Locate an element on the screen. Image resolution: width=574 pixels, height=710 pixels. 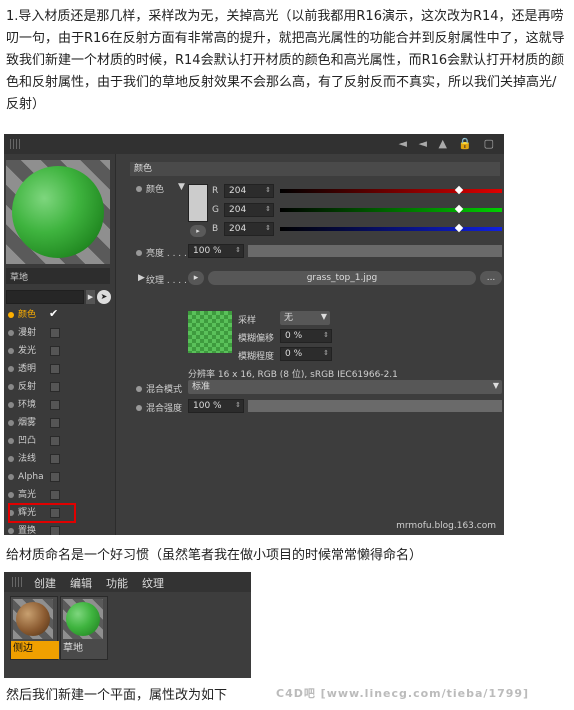
channel-environment: 环境 is located at coordinates (59, 405).